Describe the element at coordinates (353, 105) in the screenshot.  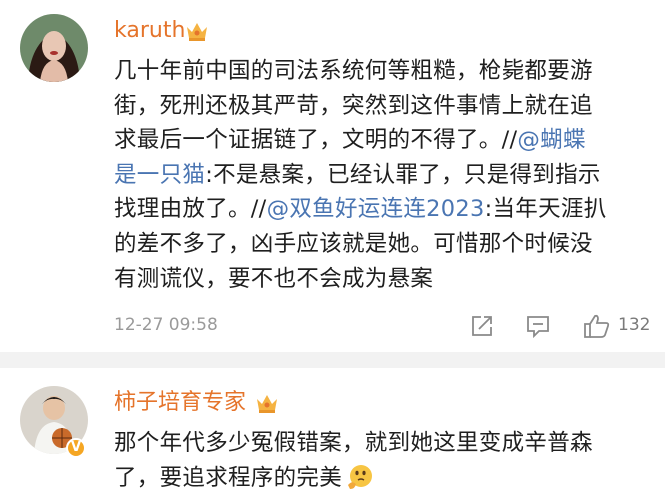
I see `comment-text-line: 街，死刑还极其严苛，突然到这件事情上就在追` at that location.